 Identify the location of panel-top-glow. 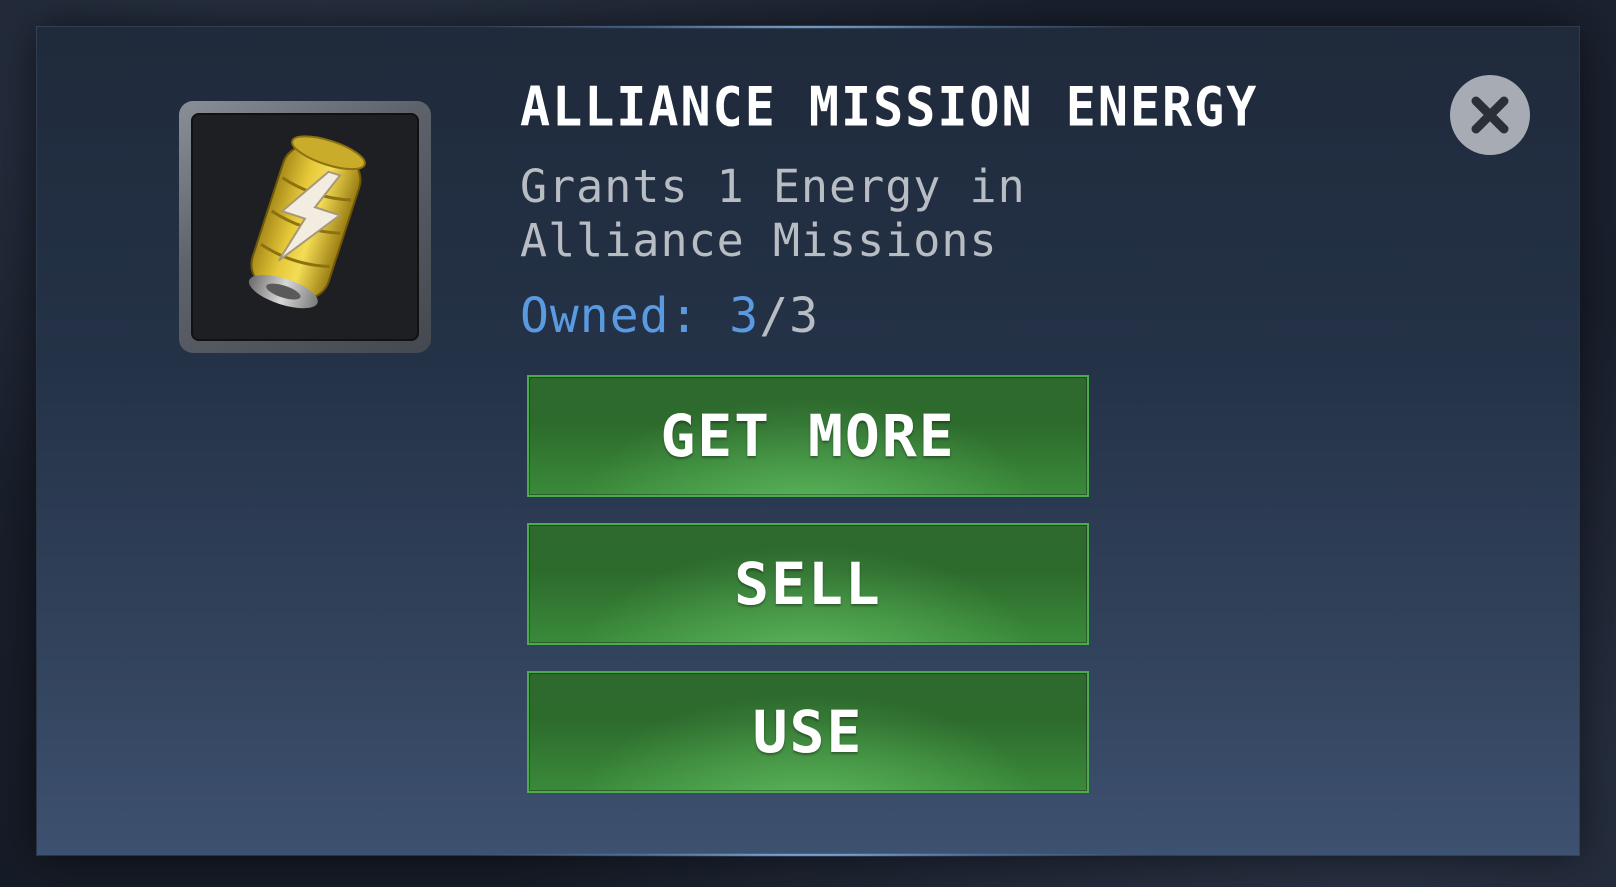
(808, 27).